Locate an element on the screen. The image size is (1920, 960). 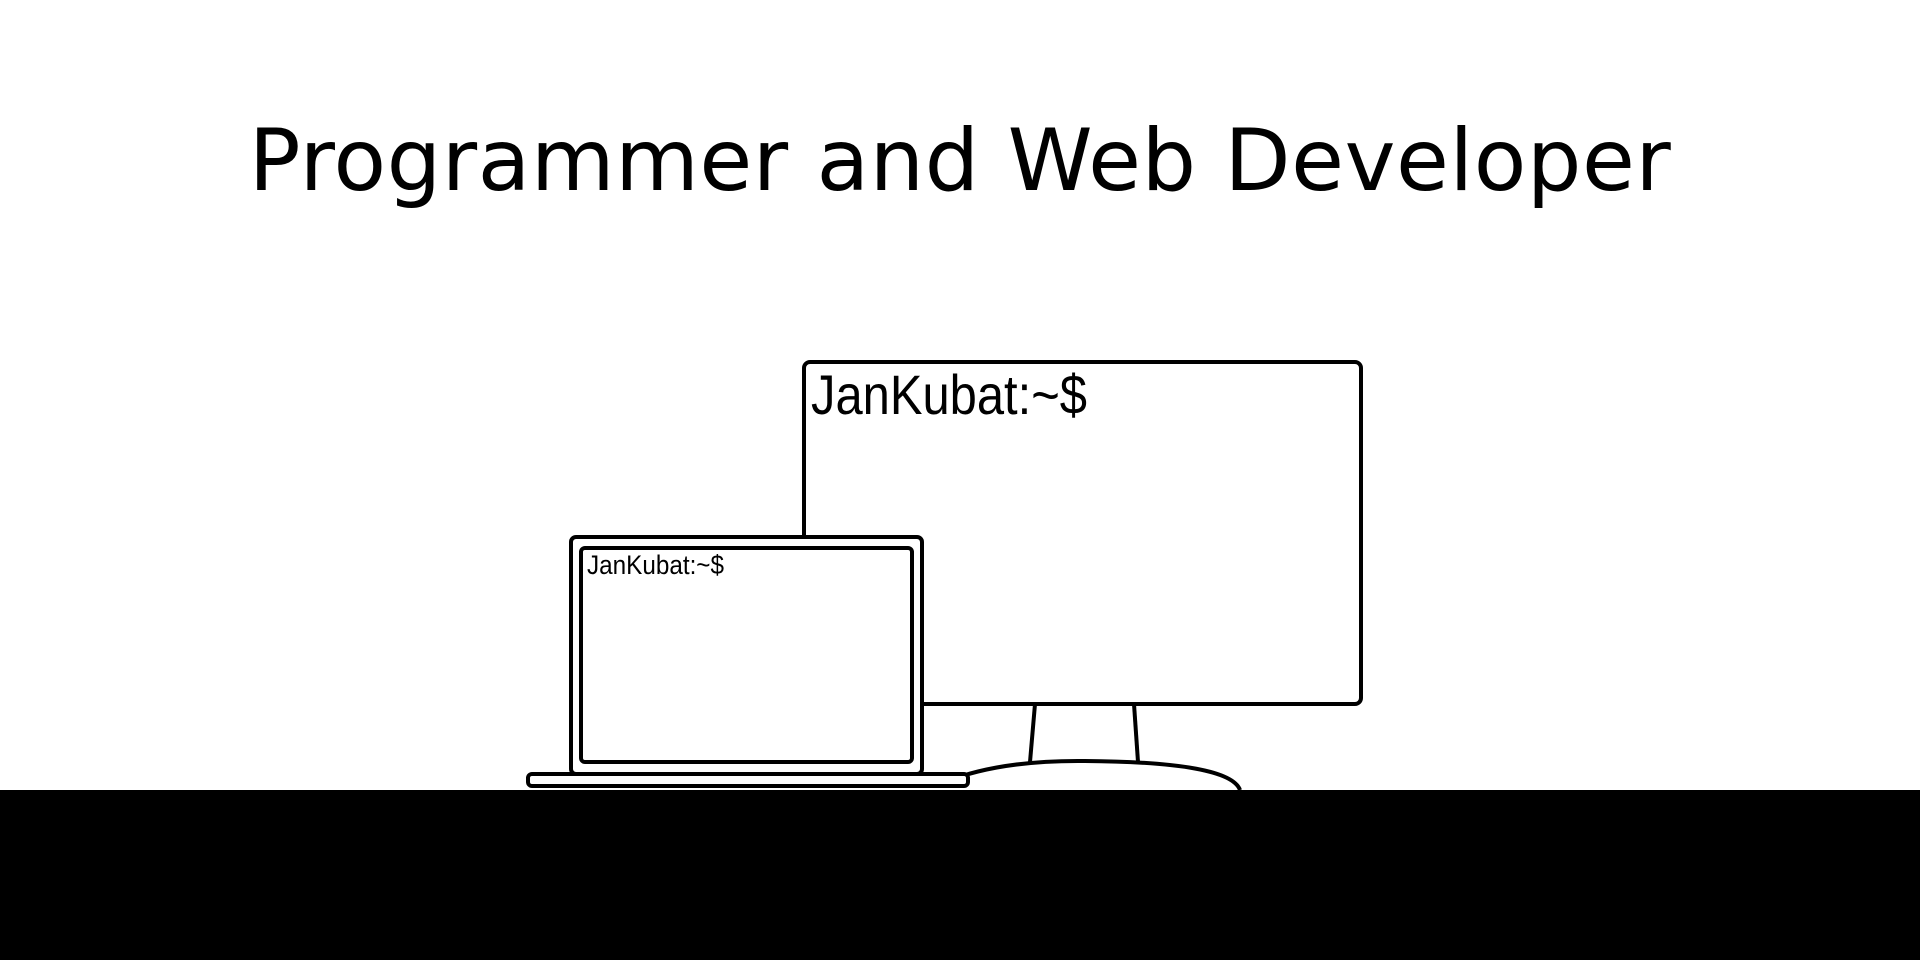
laptop: JanKubat:~$ is located at coordinates (748, 661).